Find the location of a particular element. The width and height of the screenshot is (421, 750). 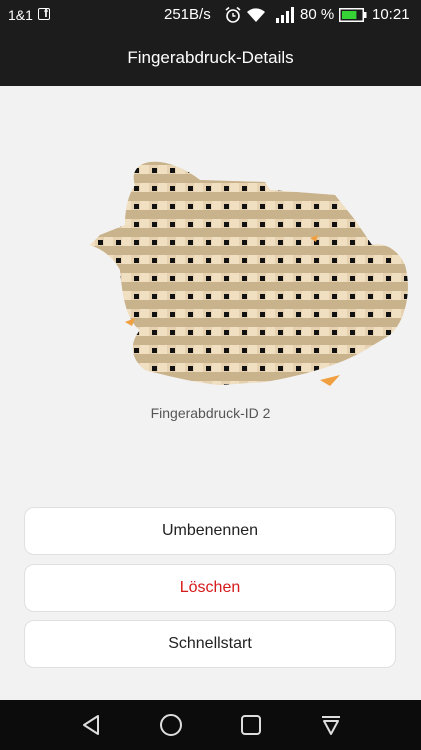

title-bar: Fingerabdruck-Details is located at coordinates (210, 58).